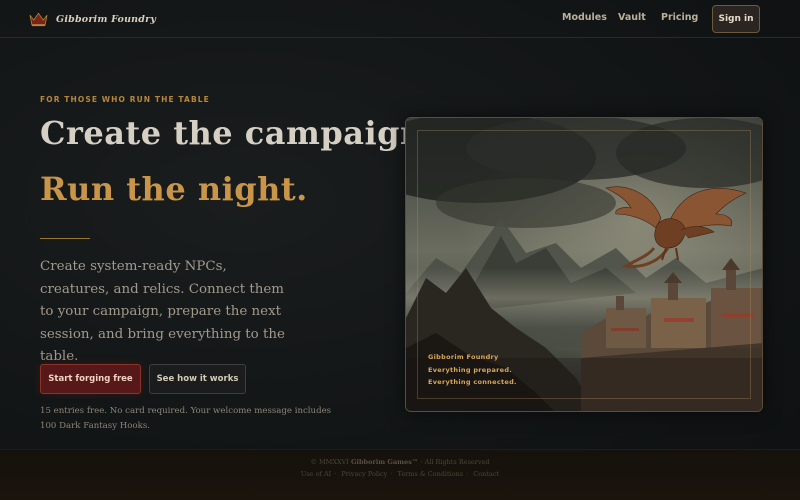 The width and height of the screenshot is (800, 500). Describe the element at coordinates (364, 474) in the screenshot. I see `footer-link-privacy: Privacy Policy` at that location.